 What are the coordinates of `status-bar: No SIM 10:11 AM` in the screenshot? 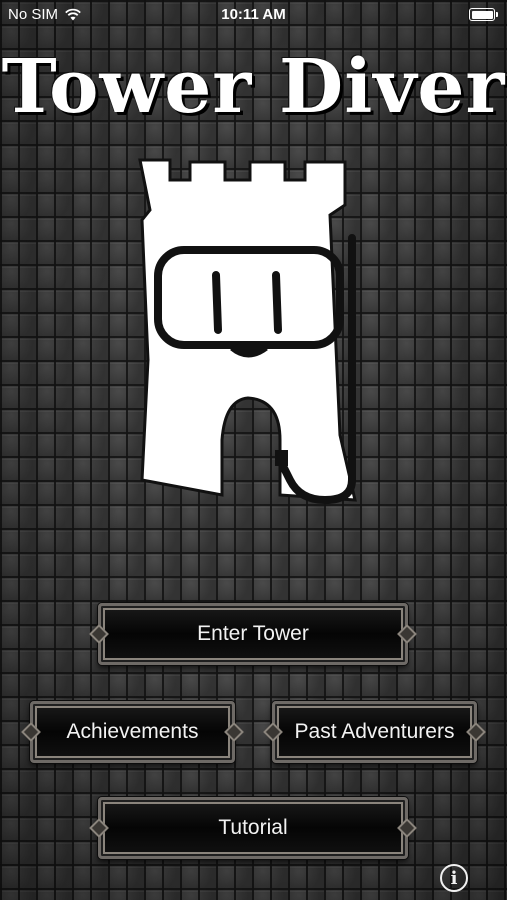 It's located at (253, 15).